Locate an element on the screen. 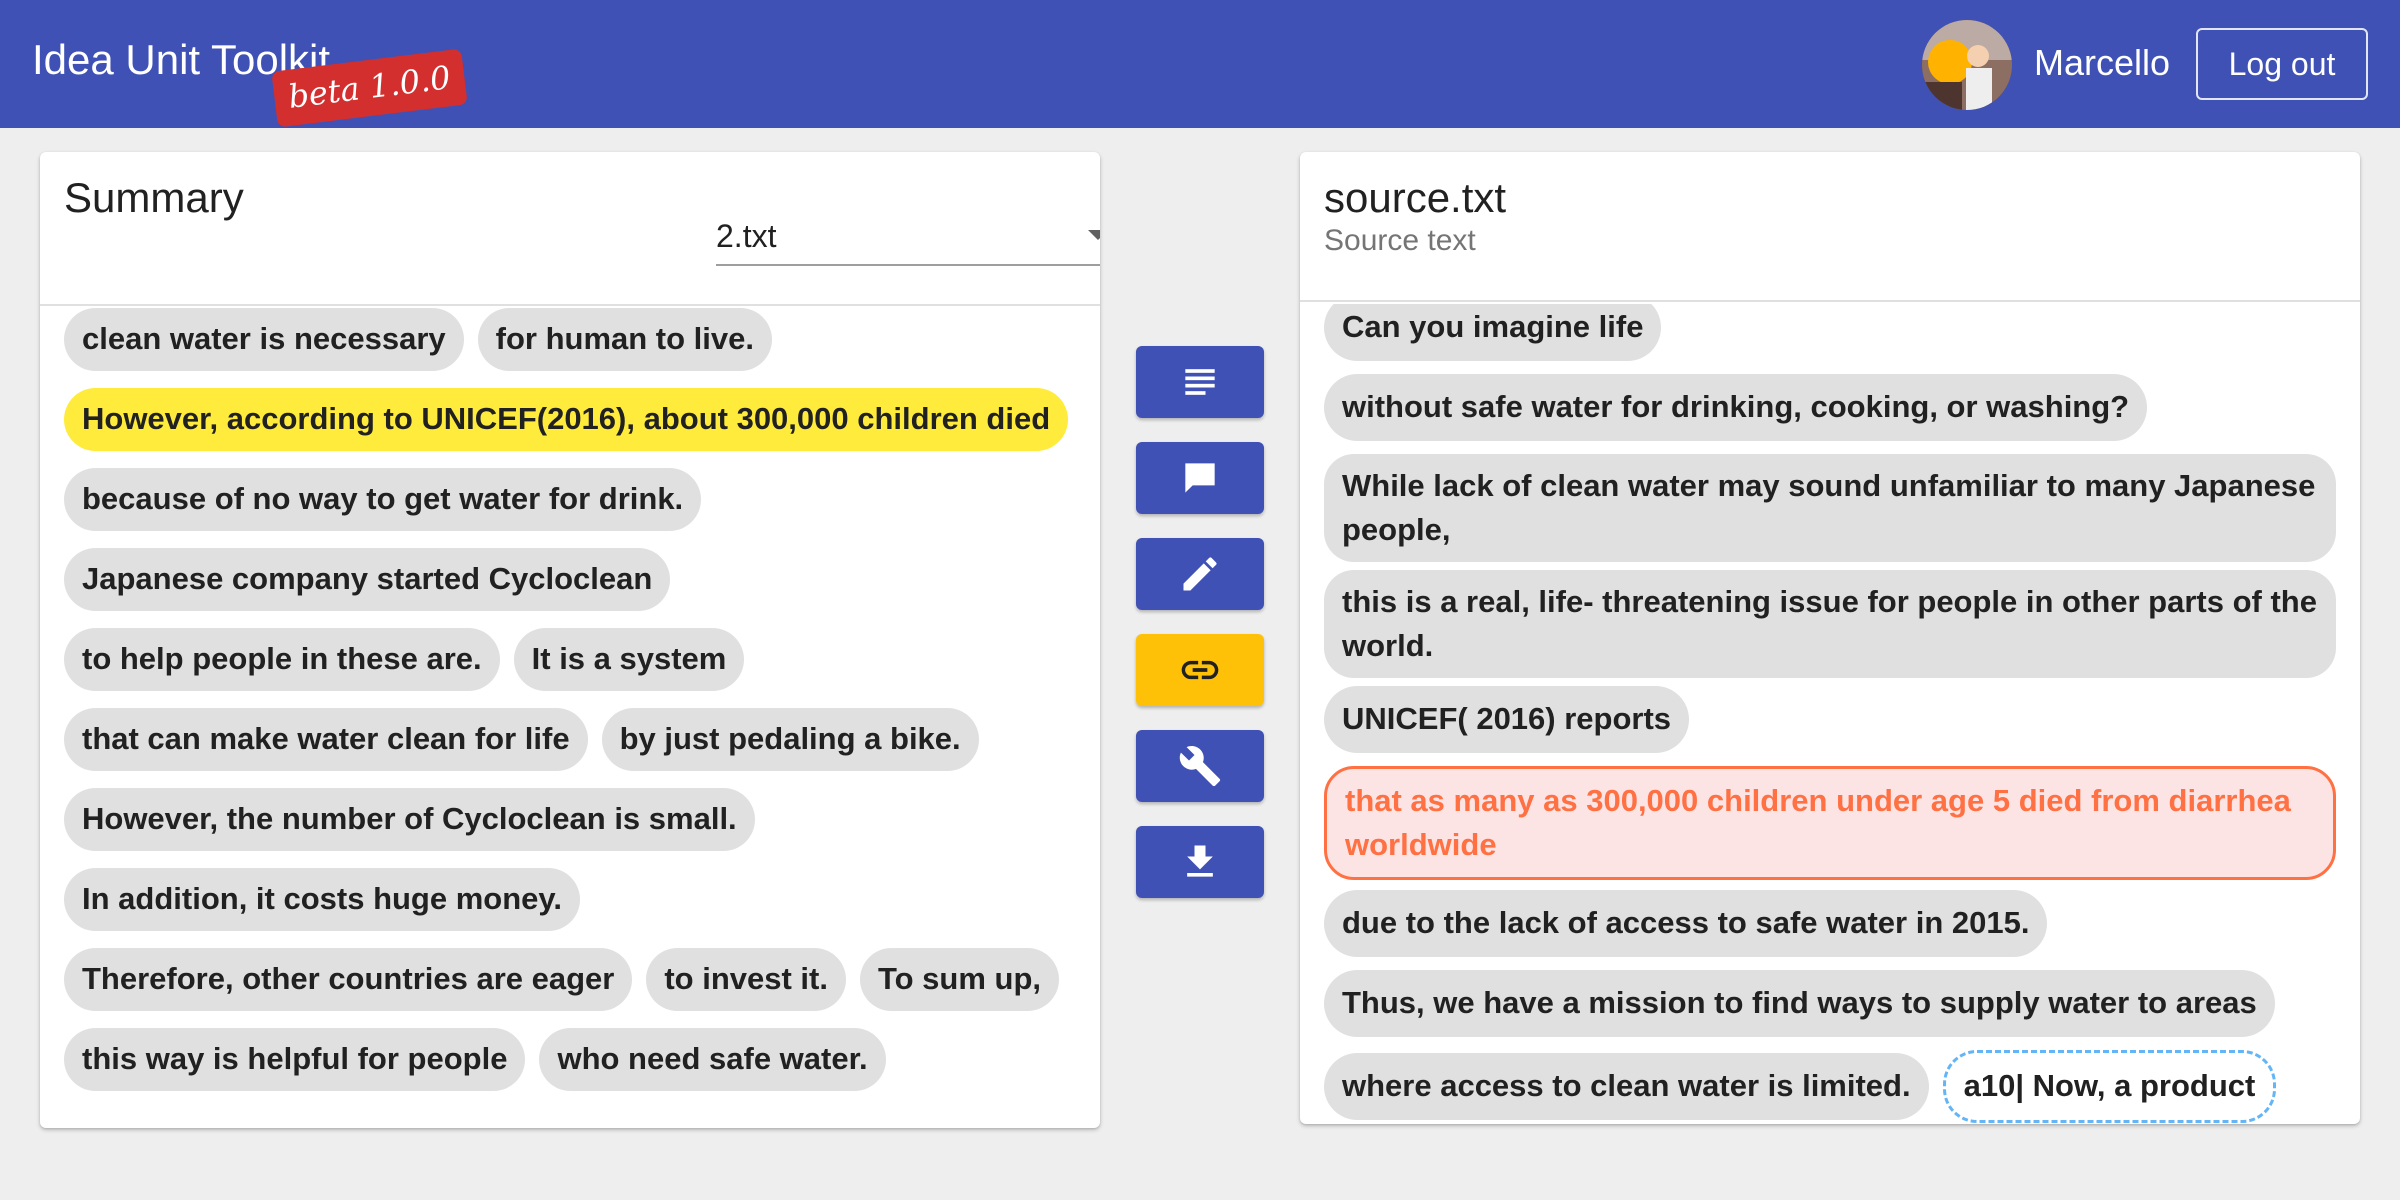 The image size is (2400, 1200). text-lines-icon is located at coordinates (1200, 382).